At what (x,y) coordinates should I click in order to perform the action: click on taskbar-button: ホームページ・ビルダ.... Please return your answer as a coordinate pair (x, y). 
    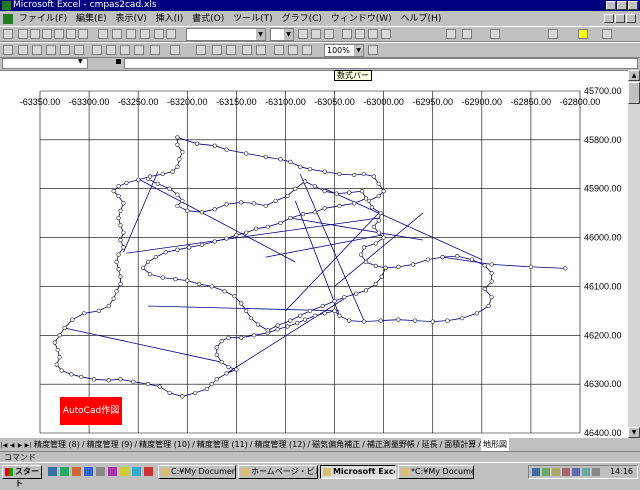
    Looking at the image, I should click on (278, 472).